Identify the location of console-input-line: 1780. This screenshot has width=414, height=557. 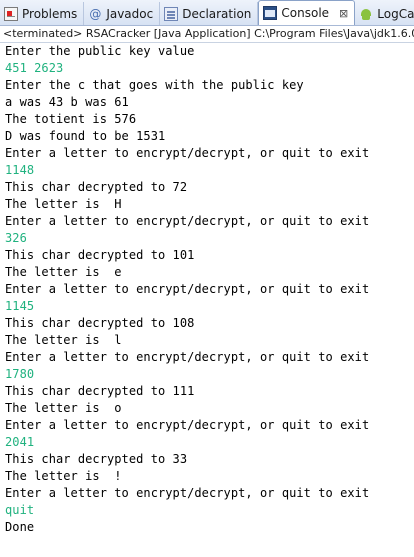
(20, 374).